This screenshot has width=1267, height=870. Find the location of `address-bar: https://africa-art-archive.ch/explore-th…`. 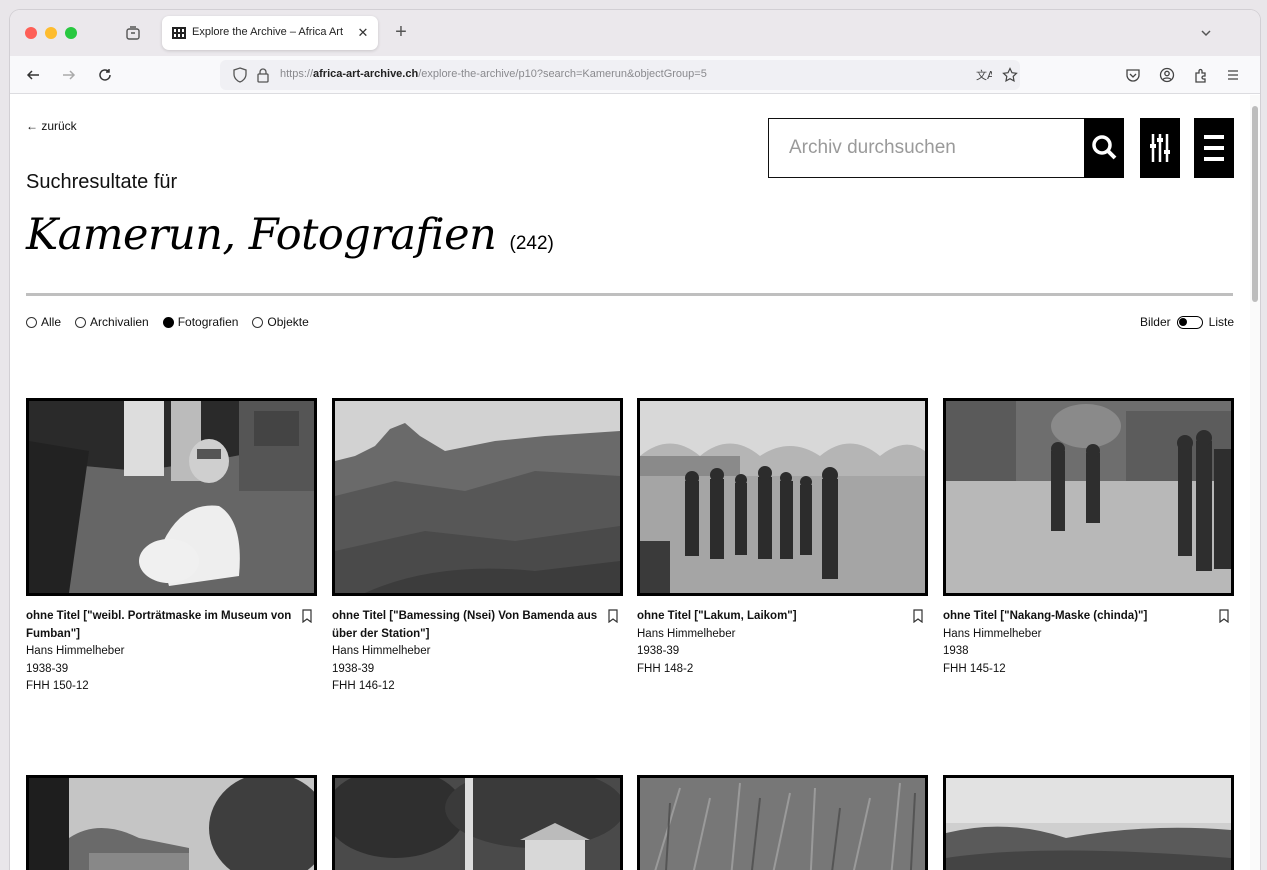

address-bar: https://africa-art-archive.ch/explore-th… is located at coordinates (620, 75).